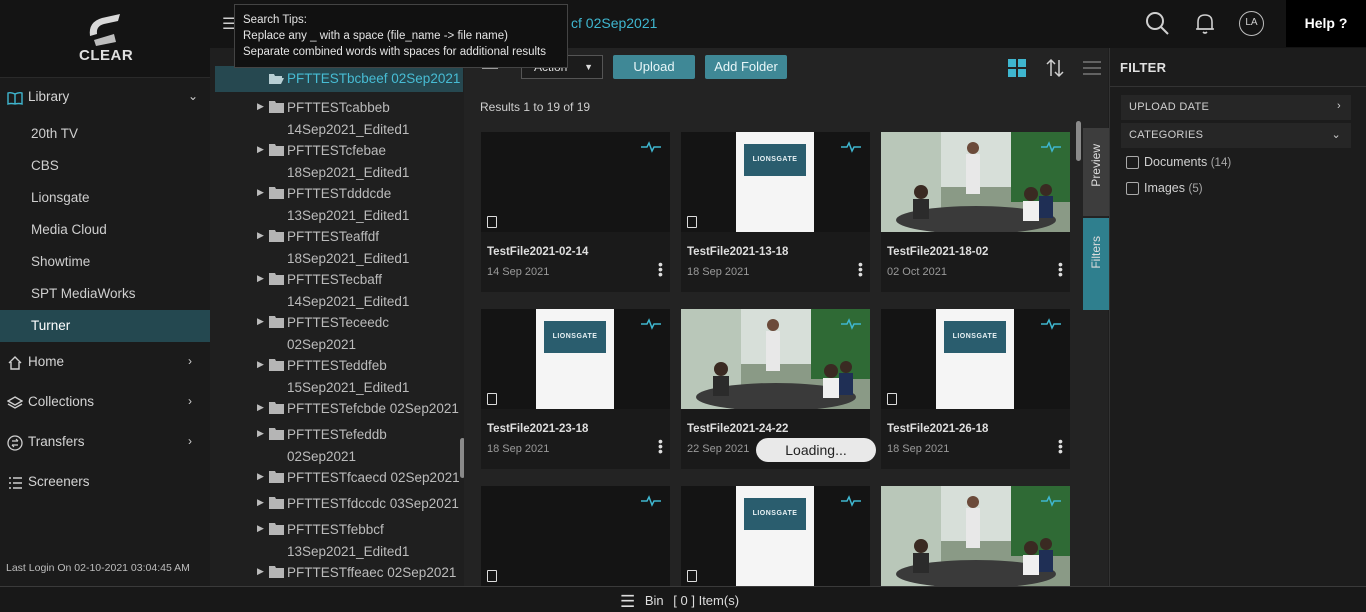 The height and width of the screenshot is (612, 1366). I want to click on asset-title: TestFile2021-18-02, so click(937, 252).